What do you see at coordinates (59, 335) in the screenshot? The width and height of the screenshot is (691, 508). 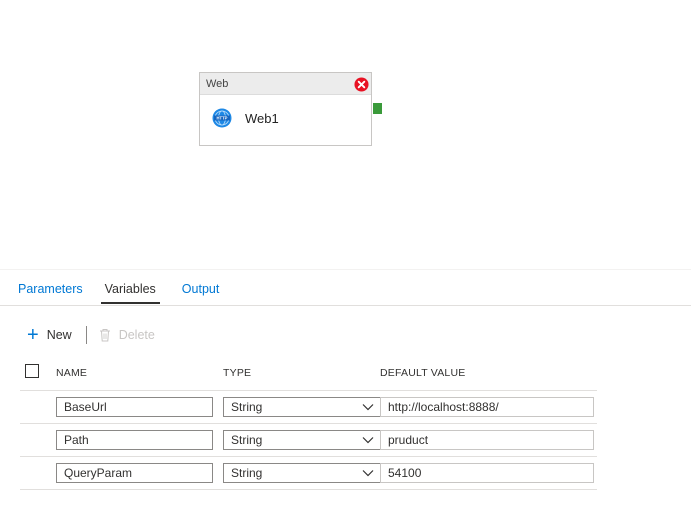 I see `new-label: New` at bounding box center [59, 335].